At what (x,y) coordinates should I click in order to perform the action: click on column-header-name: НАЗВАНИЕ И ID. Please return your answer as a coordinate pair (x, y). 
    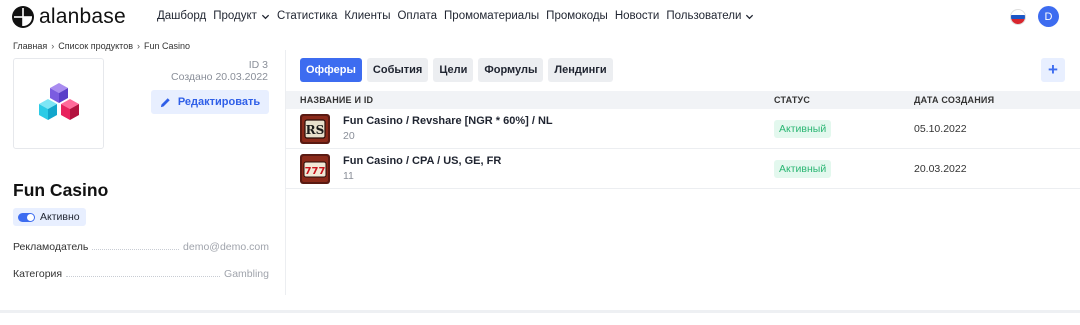
    Looking at the image, I should click on (336, 100).